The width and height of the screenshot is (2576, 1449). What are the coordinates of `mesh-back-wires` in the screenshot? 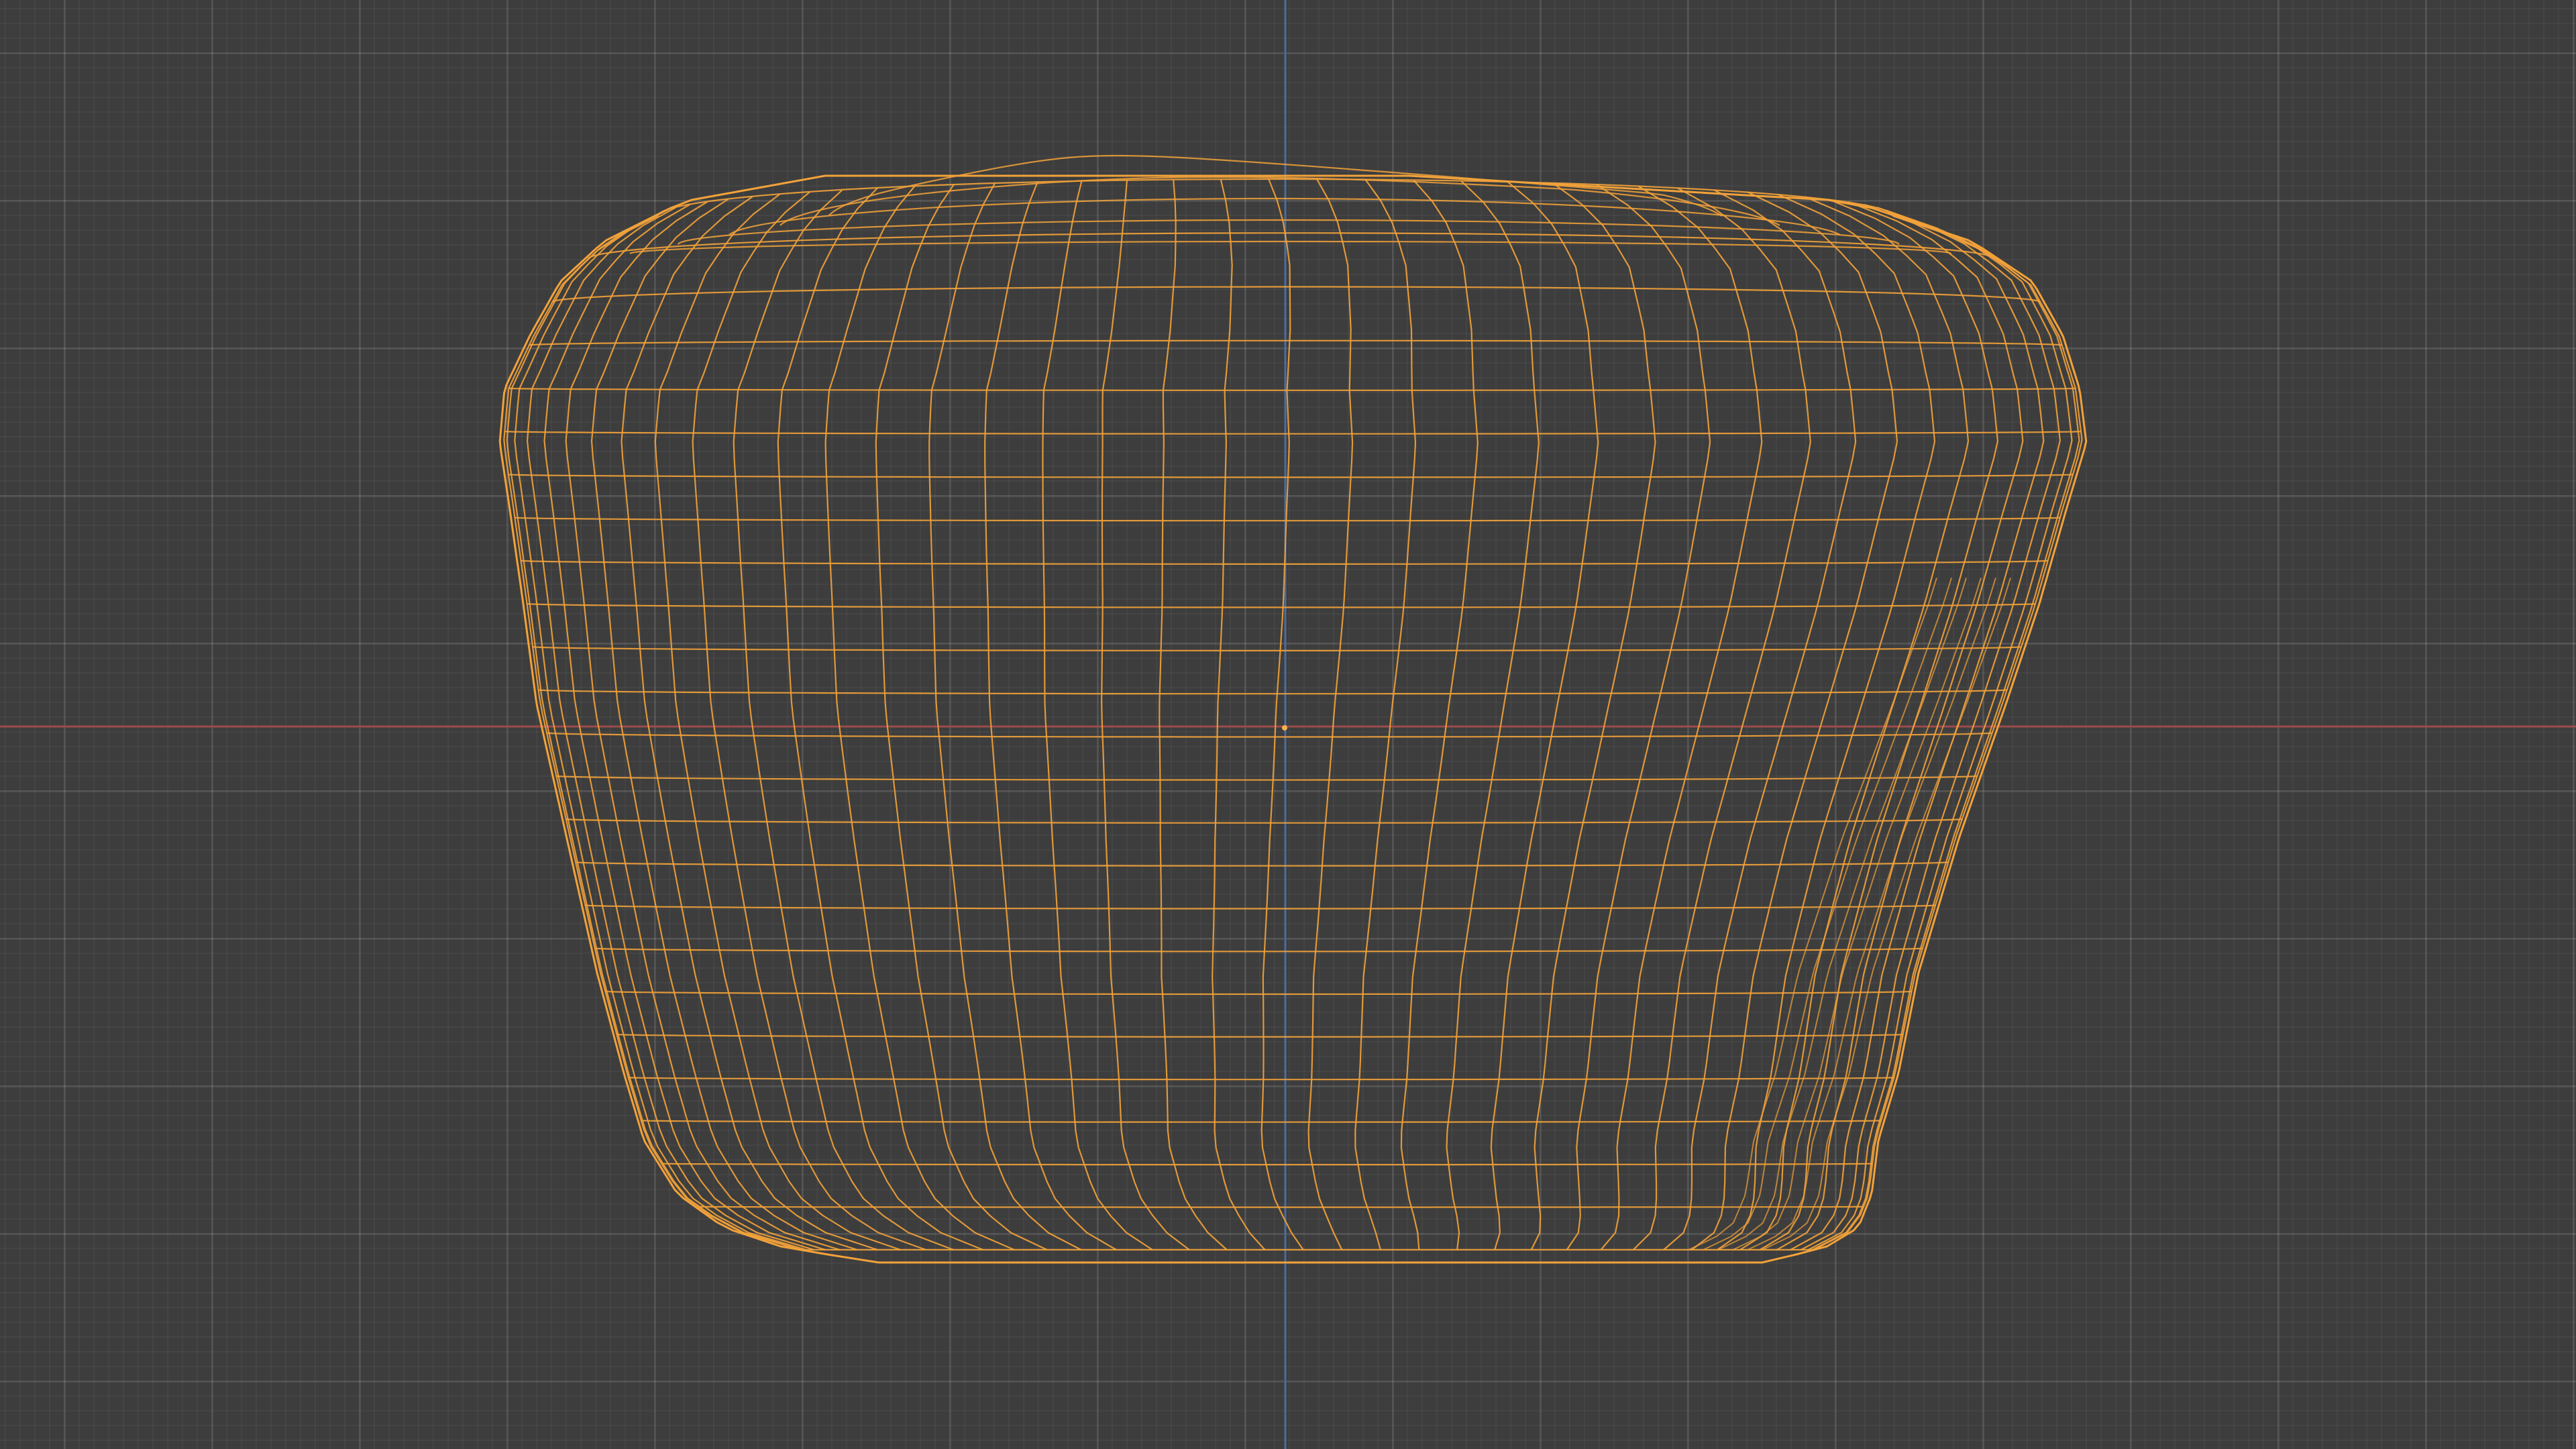 It's located at (1849, 914).